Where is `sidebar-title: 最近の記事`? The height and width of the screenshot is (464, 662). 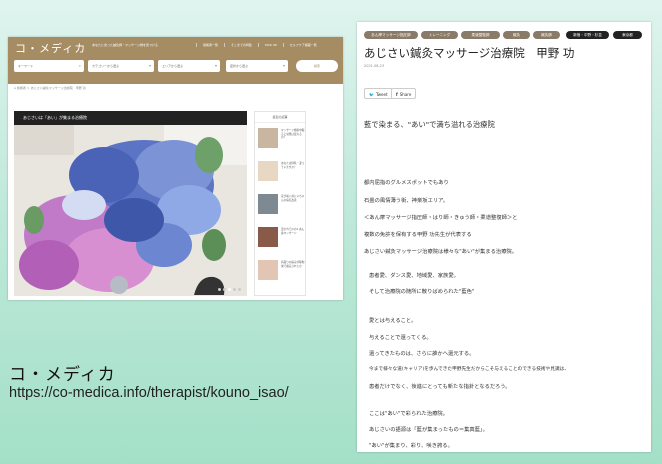 sidebar-title: 最近の記事 is located at coordinates (280, 117).